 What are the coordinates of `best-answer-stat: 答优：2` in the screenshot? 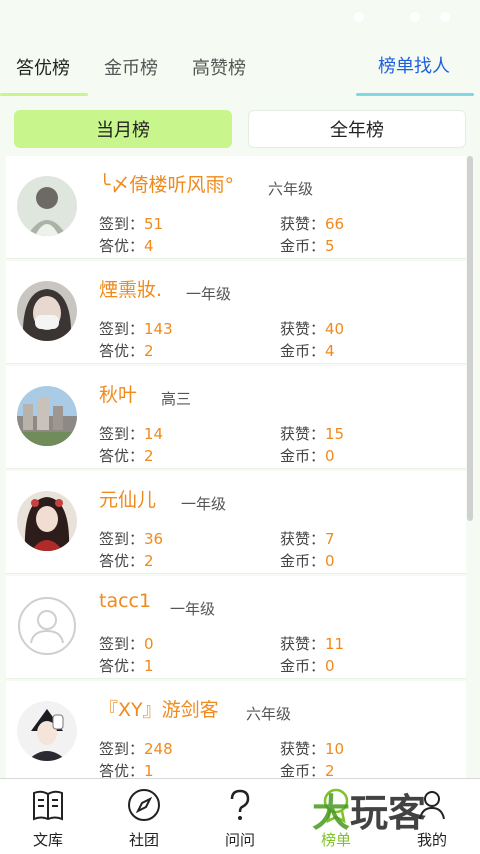 It's located at (126, 455).